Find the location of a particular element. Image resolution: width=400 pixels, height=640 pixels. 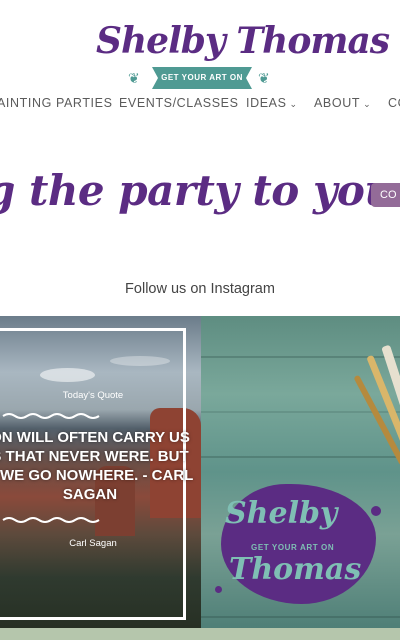

site-logo: Shelby Thomas ❦ GET YOUR ART ON ❦ is located at coordinates (200, 49).